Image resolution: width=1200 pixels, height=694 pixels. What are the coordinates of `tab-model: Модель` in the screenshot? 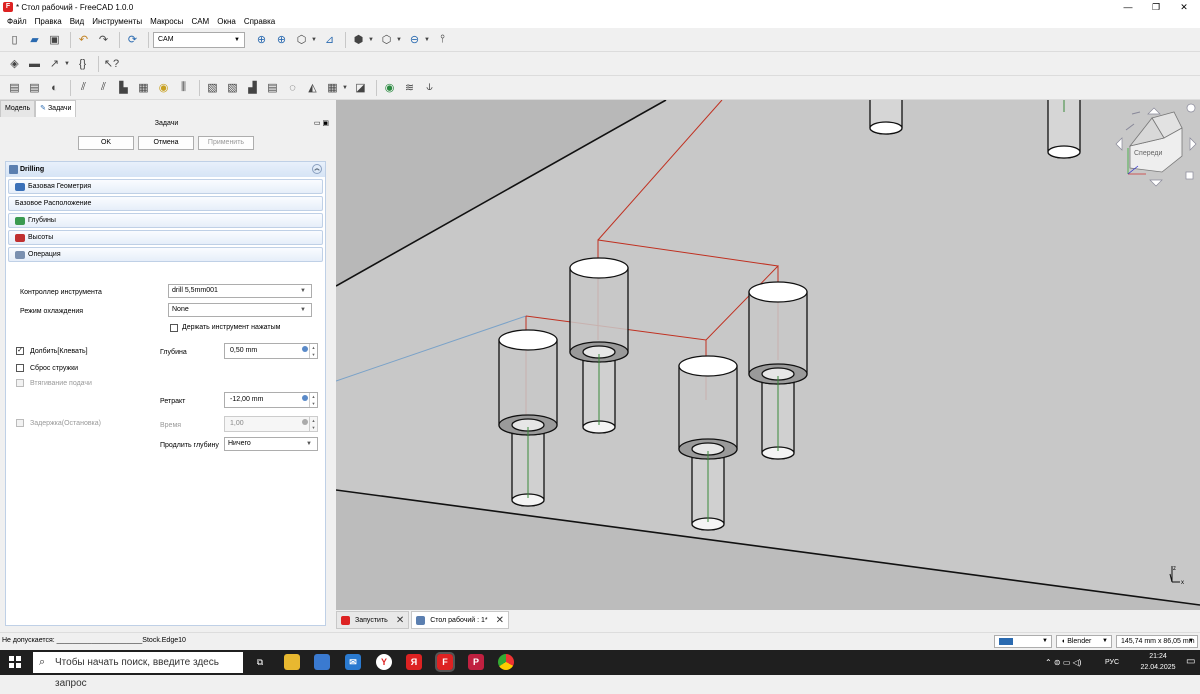 It's located at (18, 108).